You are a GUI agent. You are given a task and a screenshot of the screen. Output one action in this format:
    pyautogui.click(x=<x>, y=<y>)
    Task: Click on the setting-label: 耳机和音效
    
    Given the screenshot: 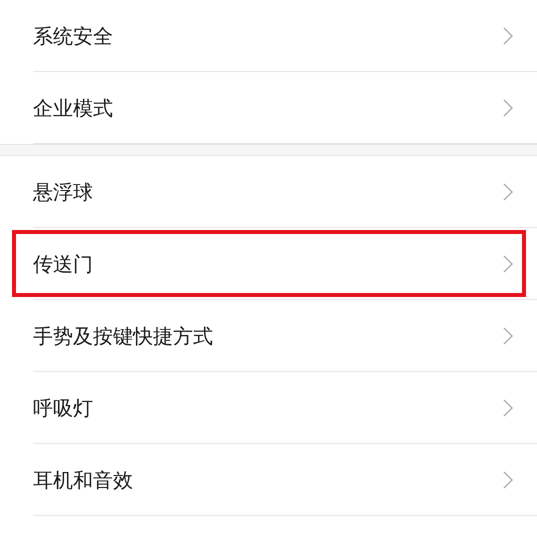 What is the action you would take?
    pyautogui.click(x=83, y=480)
    